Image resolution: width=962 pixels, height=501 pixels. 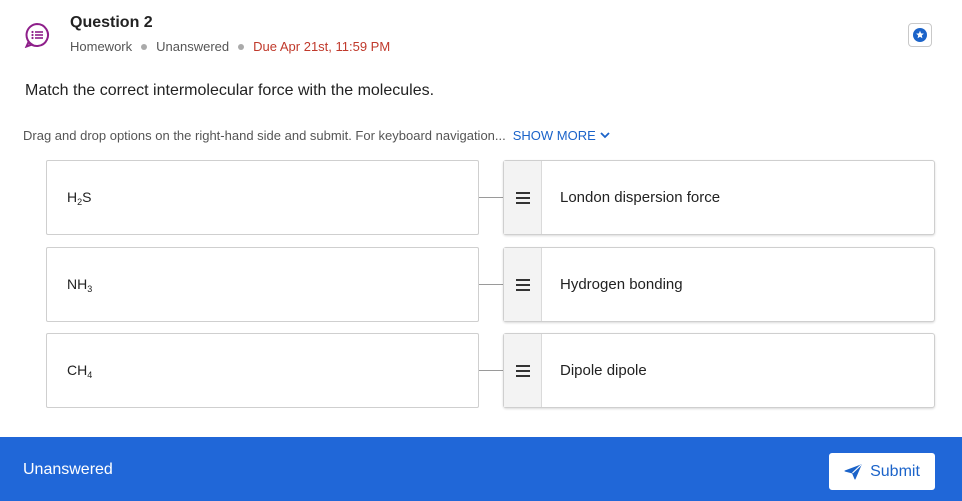 I want to click on chevron-down-icon, so click(x=605, y=135).